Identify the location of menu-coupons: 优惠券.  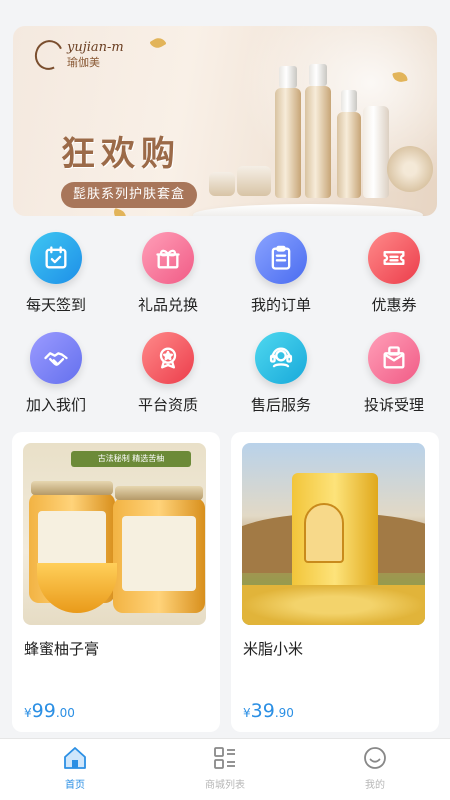
(394, 277).